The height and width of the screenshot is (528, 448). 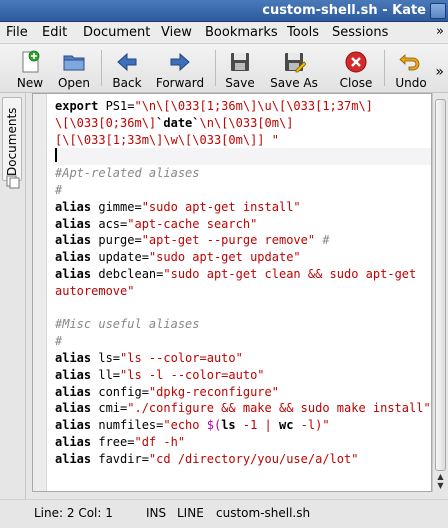 I want to click on open-button-label: Open, so click(x=74, y=83).